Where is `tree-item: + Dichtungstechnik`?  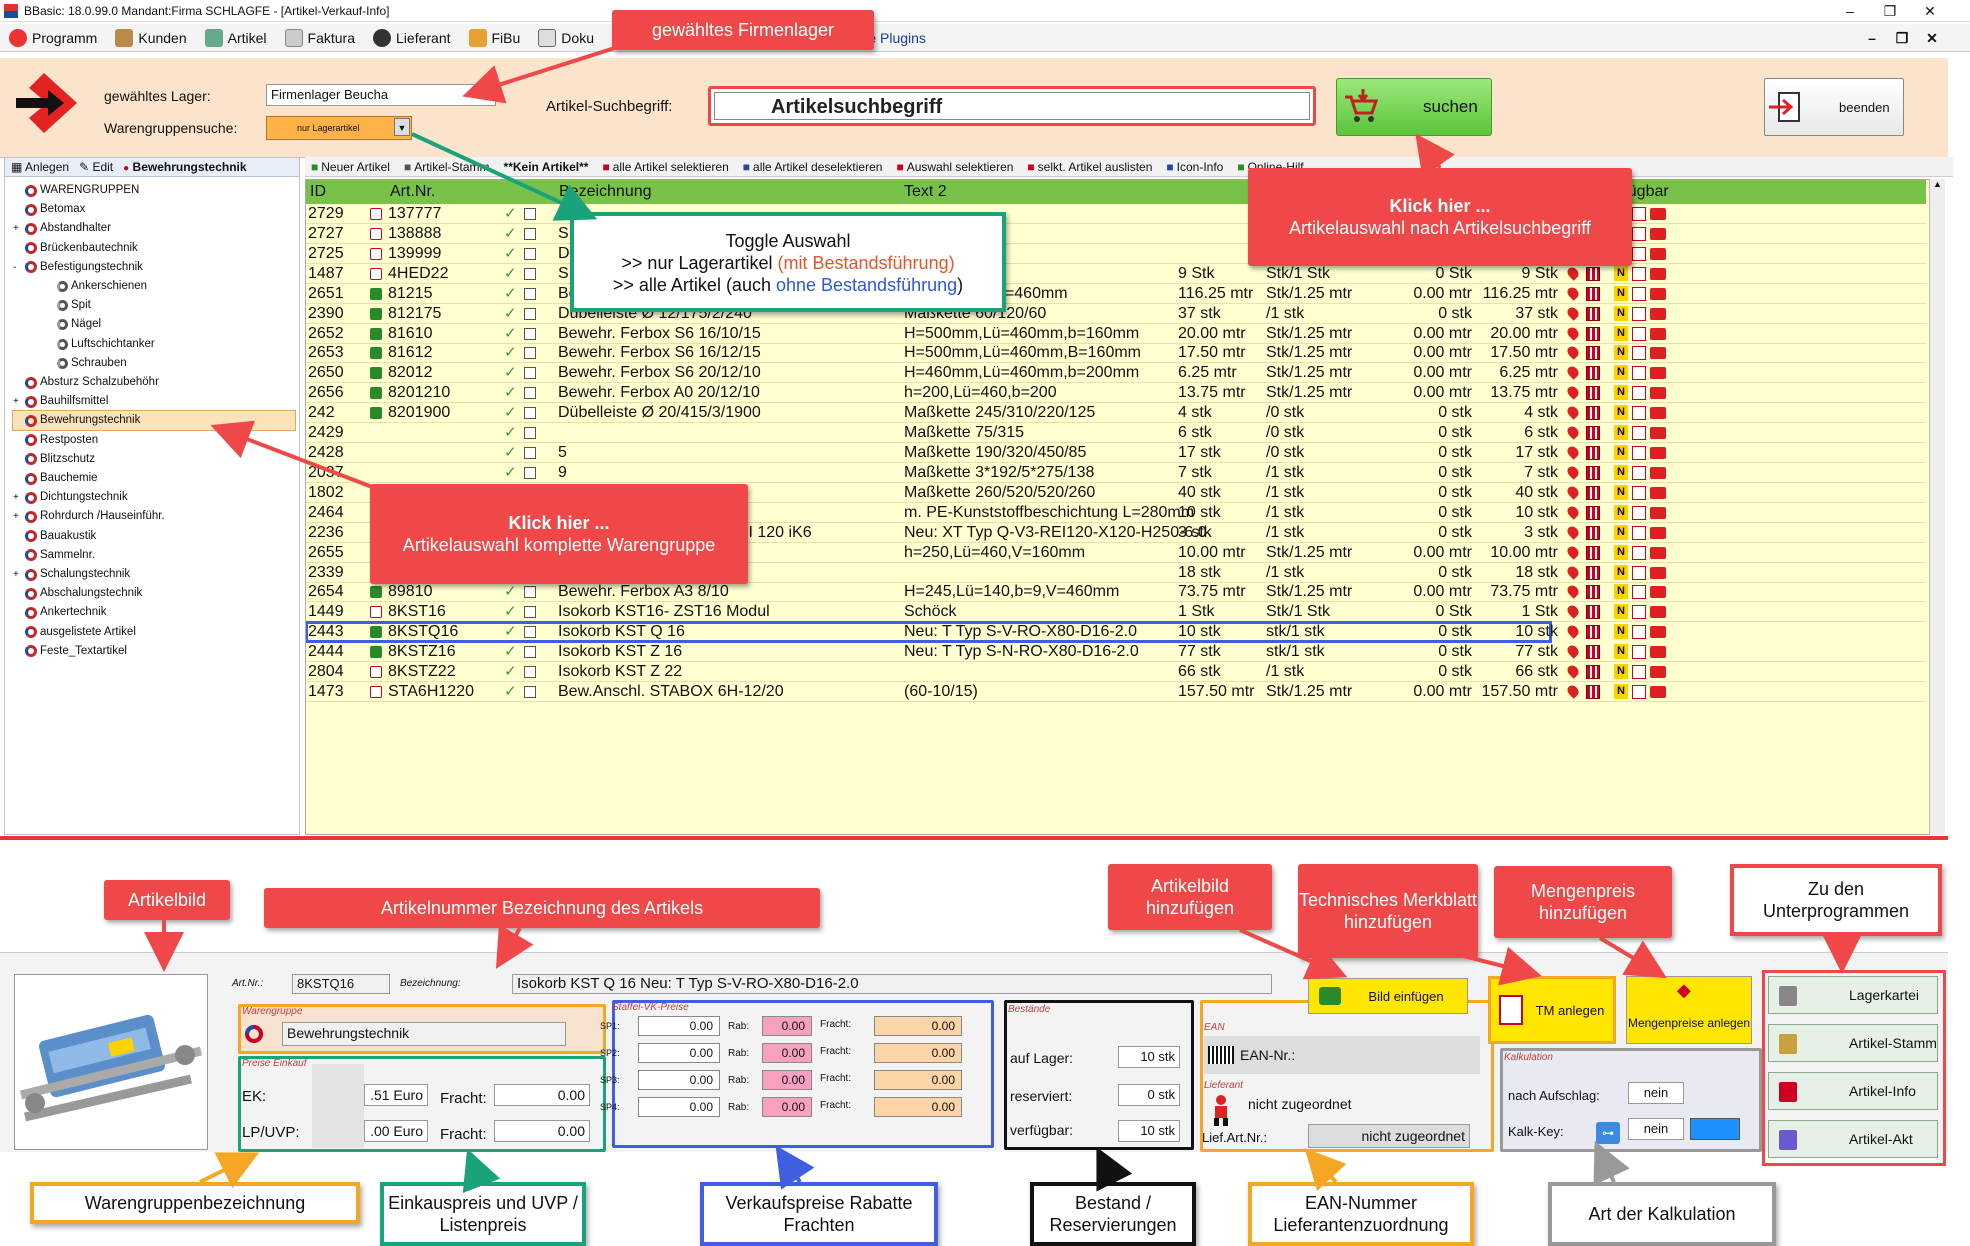
tree-item: + Dichtungstechnik is located at coordinates (154, 497).